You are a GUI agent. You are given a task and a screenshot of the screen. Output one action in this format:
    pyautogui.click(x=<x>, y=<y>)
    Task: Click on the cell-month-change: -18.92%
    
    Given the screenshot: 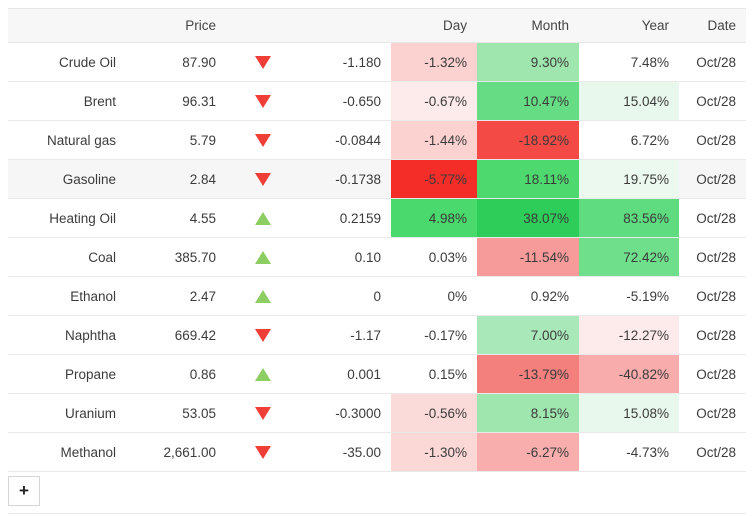 What is the action you would take?
    pyautogui.click(x=528, y=140)
    